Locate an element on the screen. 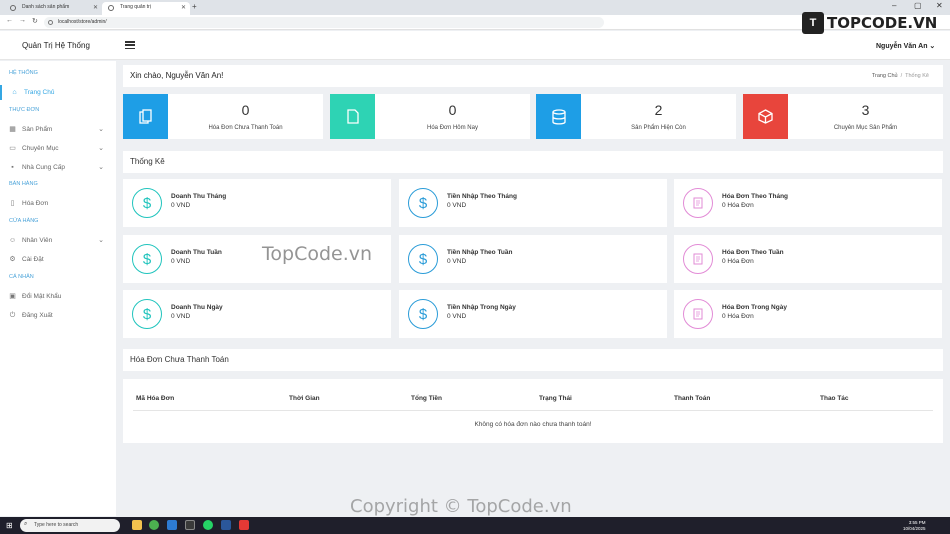 The width and height of the screenshot is (950, 534). metric-card: $ Doanh Thu Ngày 0 VND is located at coordinates (257, 314).